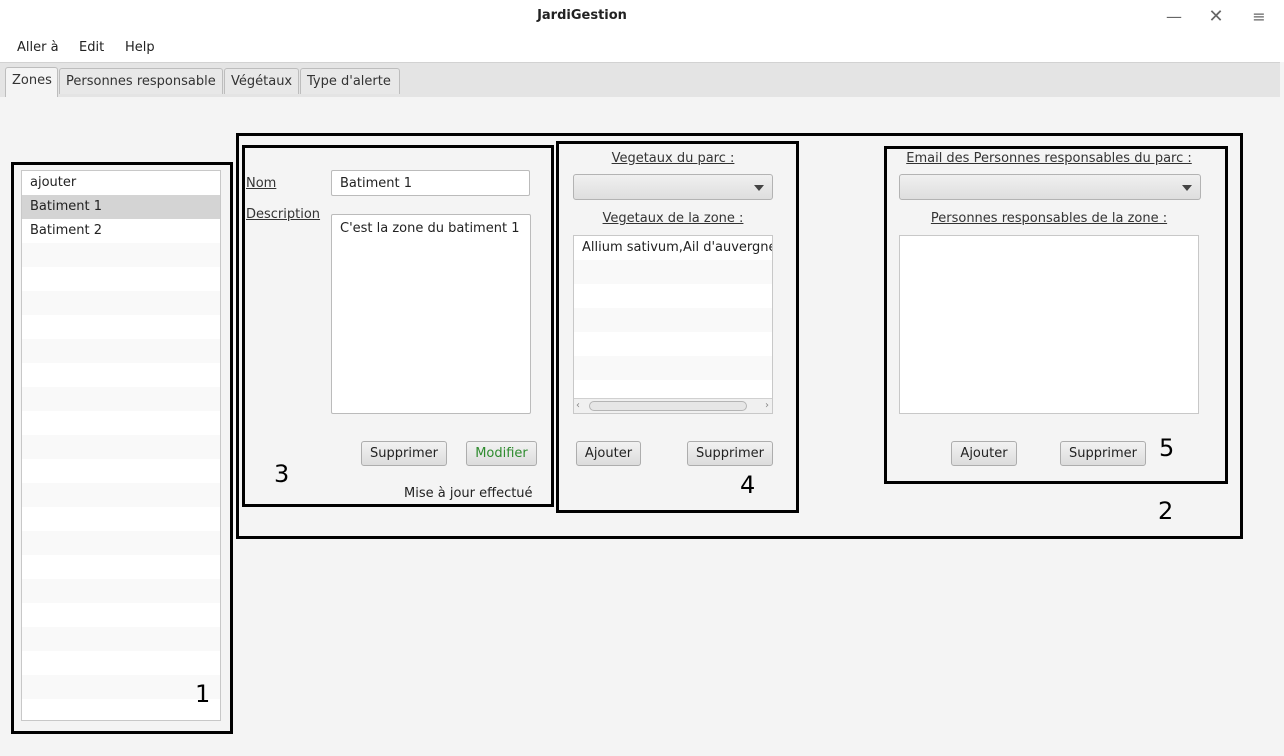  I want to click on menu-aller-a: Aller à, so click(38, 47).